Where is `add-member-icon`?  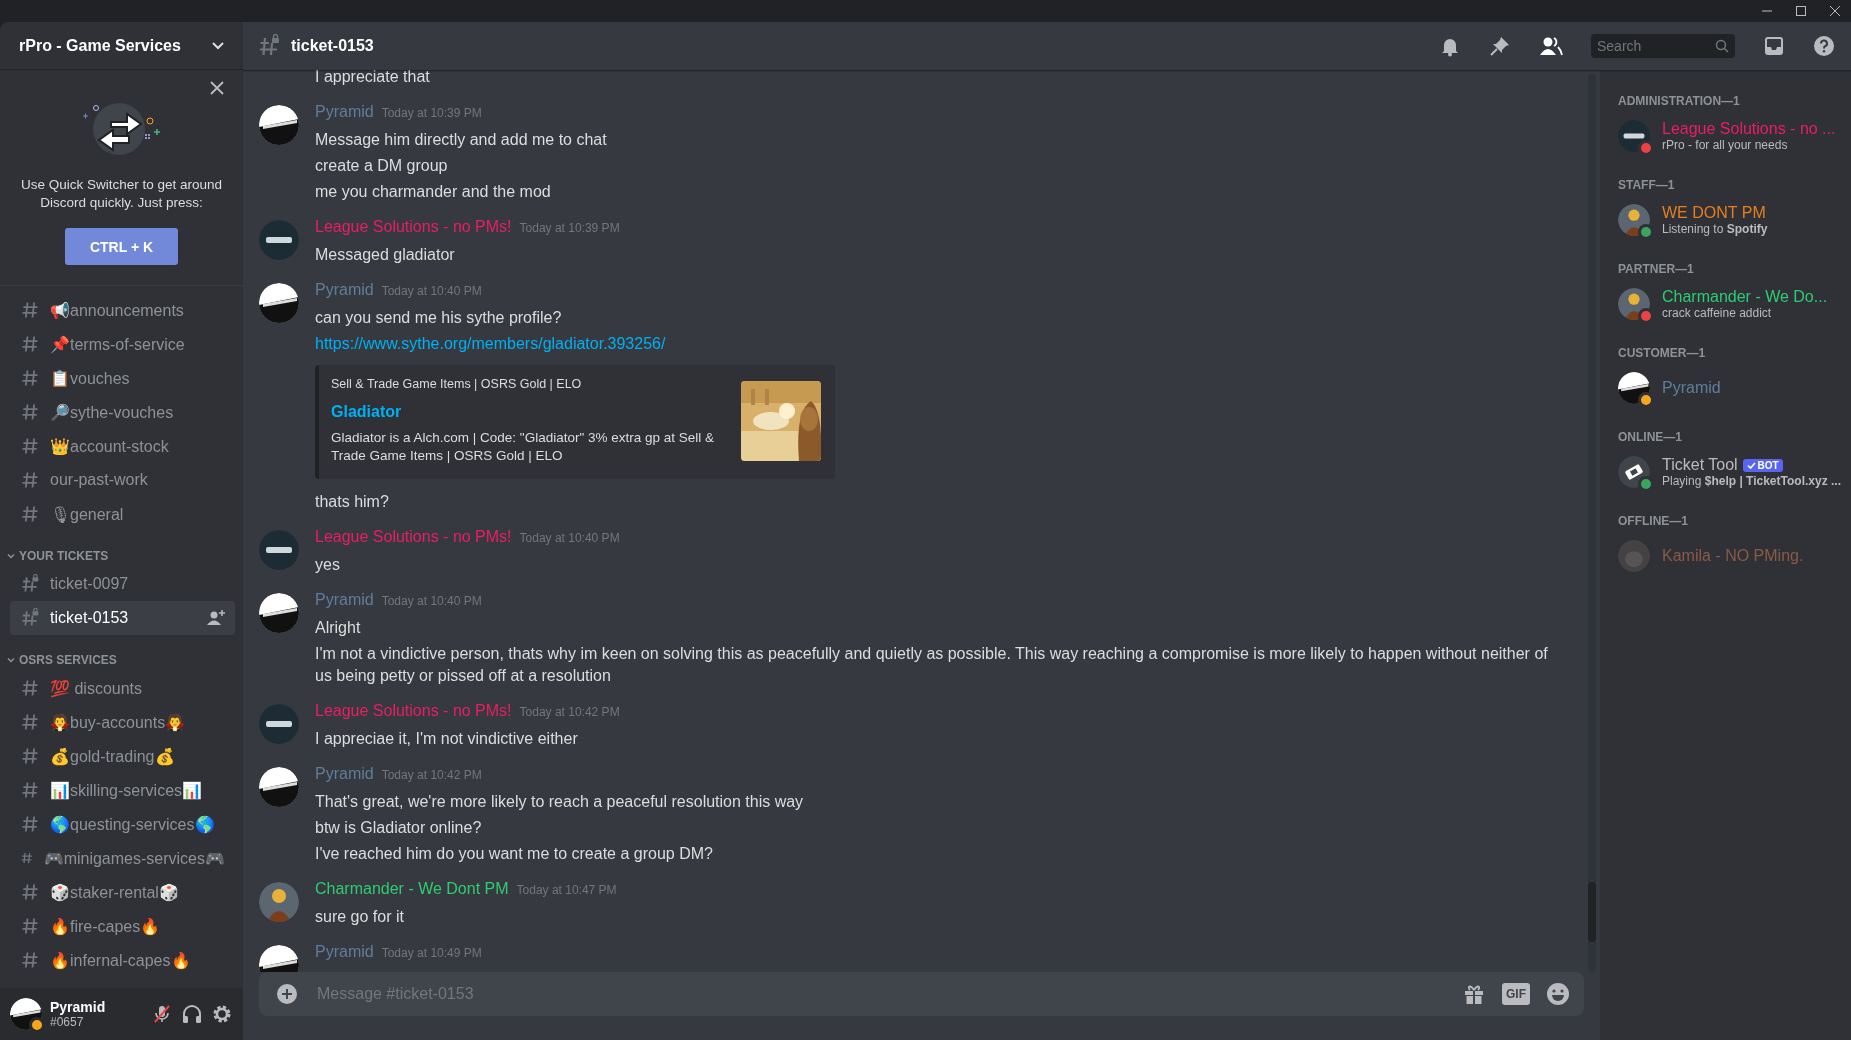
add-member-icon is located at coordinates (216, 618).